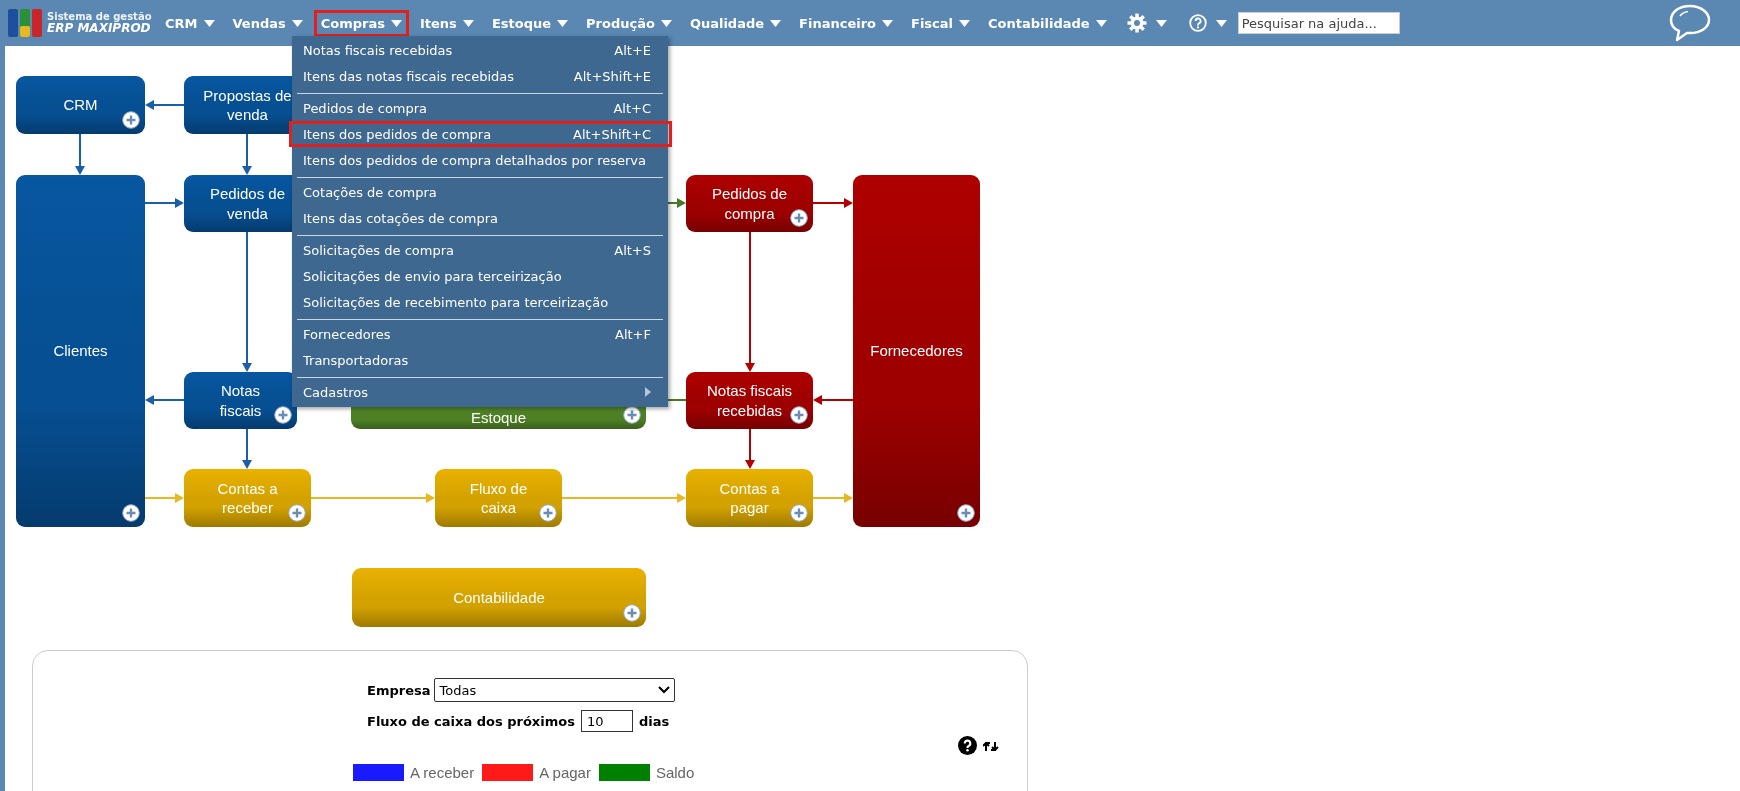  What do you see at coordinates (480, 302) in the screenshot?
I see `menu-item: Solicitações de recebimento para terceirização` at bounding box center [480, 302].